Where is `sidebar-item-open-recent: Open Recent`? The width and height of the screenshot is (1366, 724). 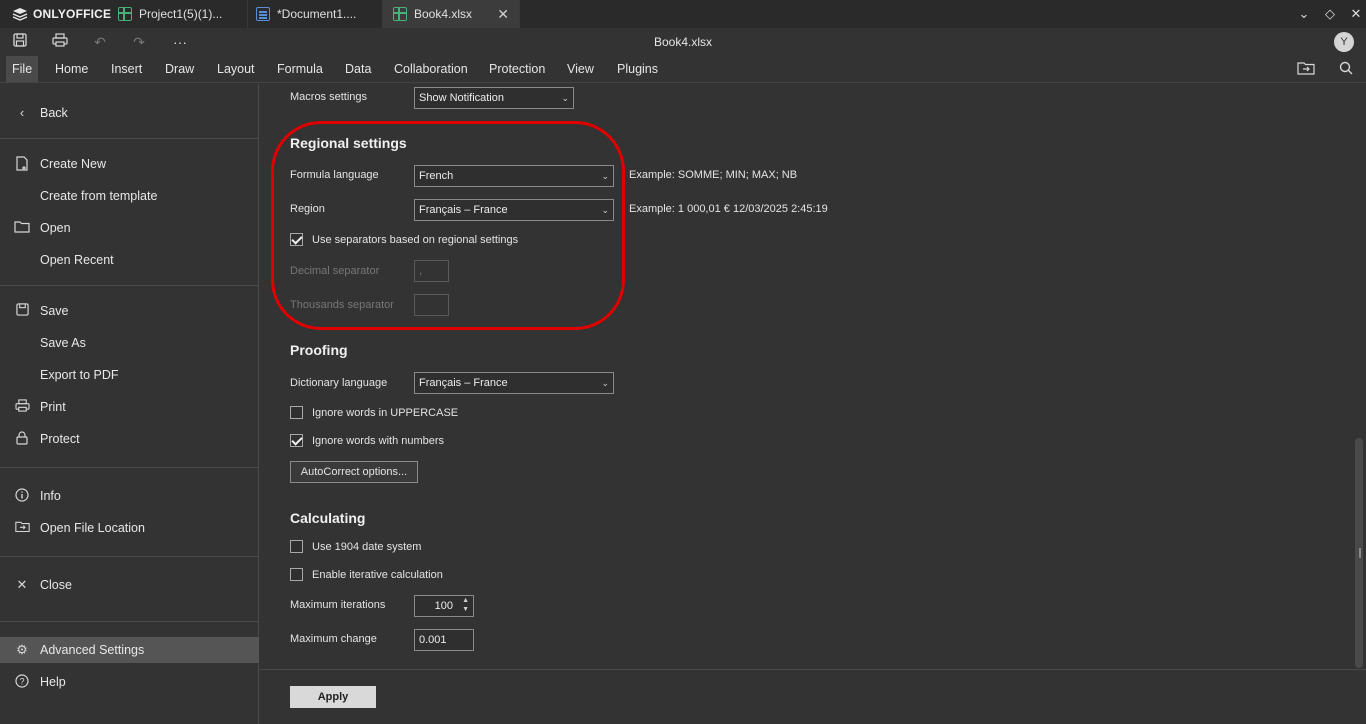
sidebar-item-open-recent: Open Recent is located at coordinates (129, 260).